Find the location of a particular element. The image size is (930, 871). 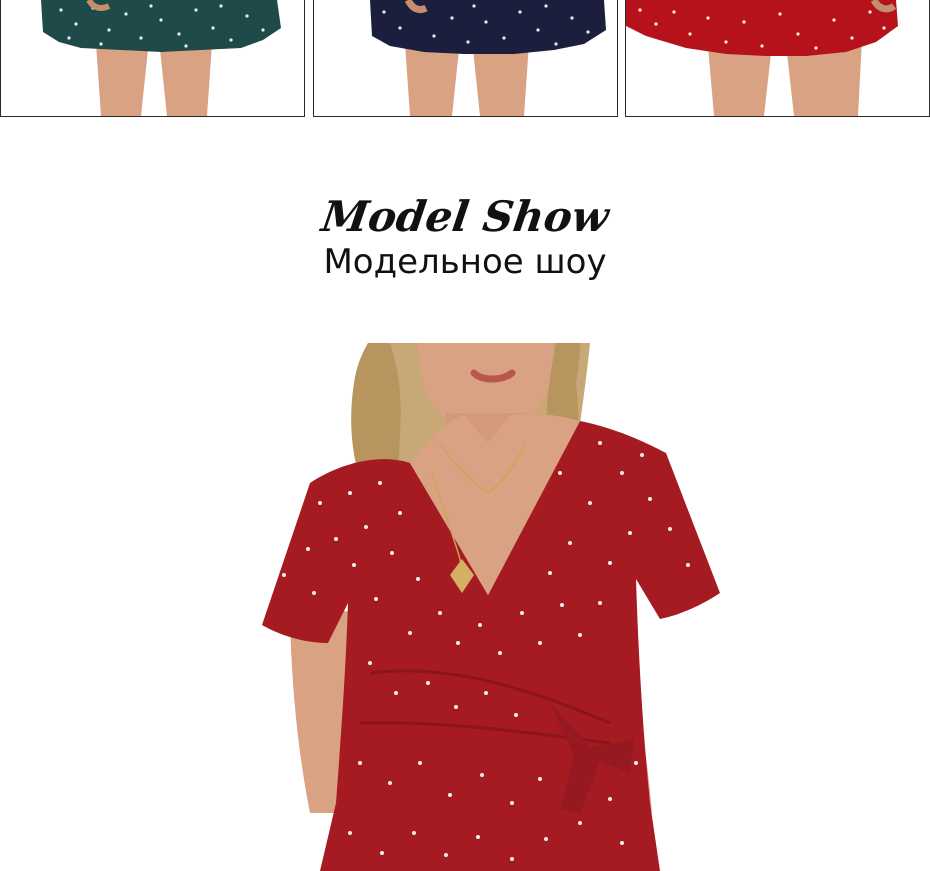

section-title: Model Show is located at coordinates (465, 216).